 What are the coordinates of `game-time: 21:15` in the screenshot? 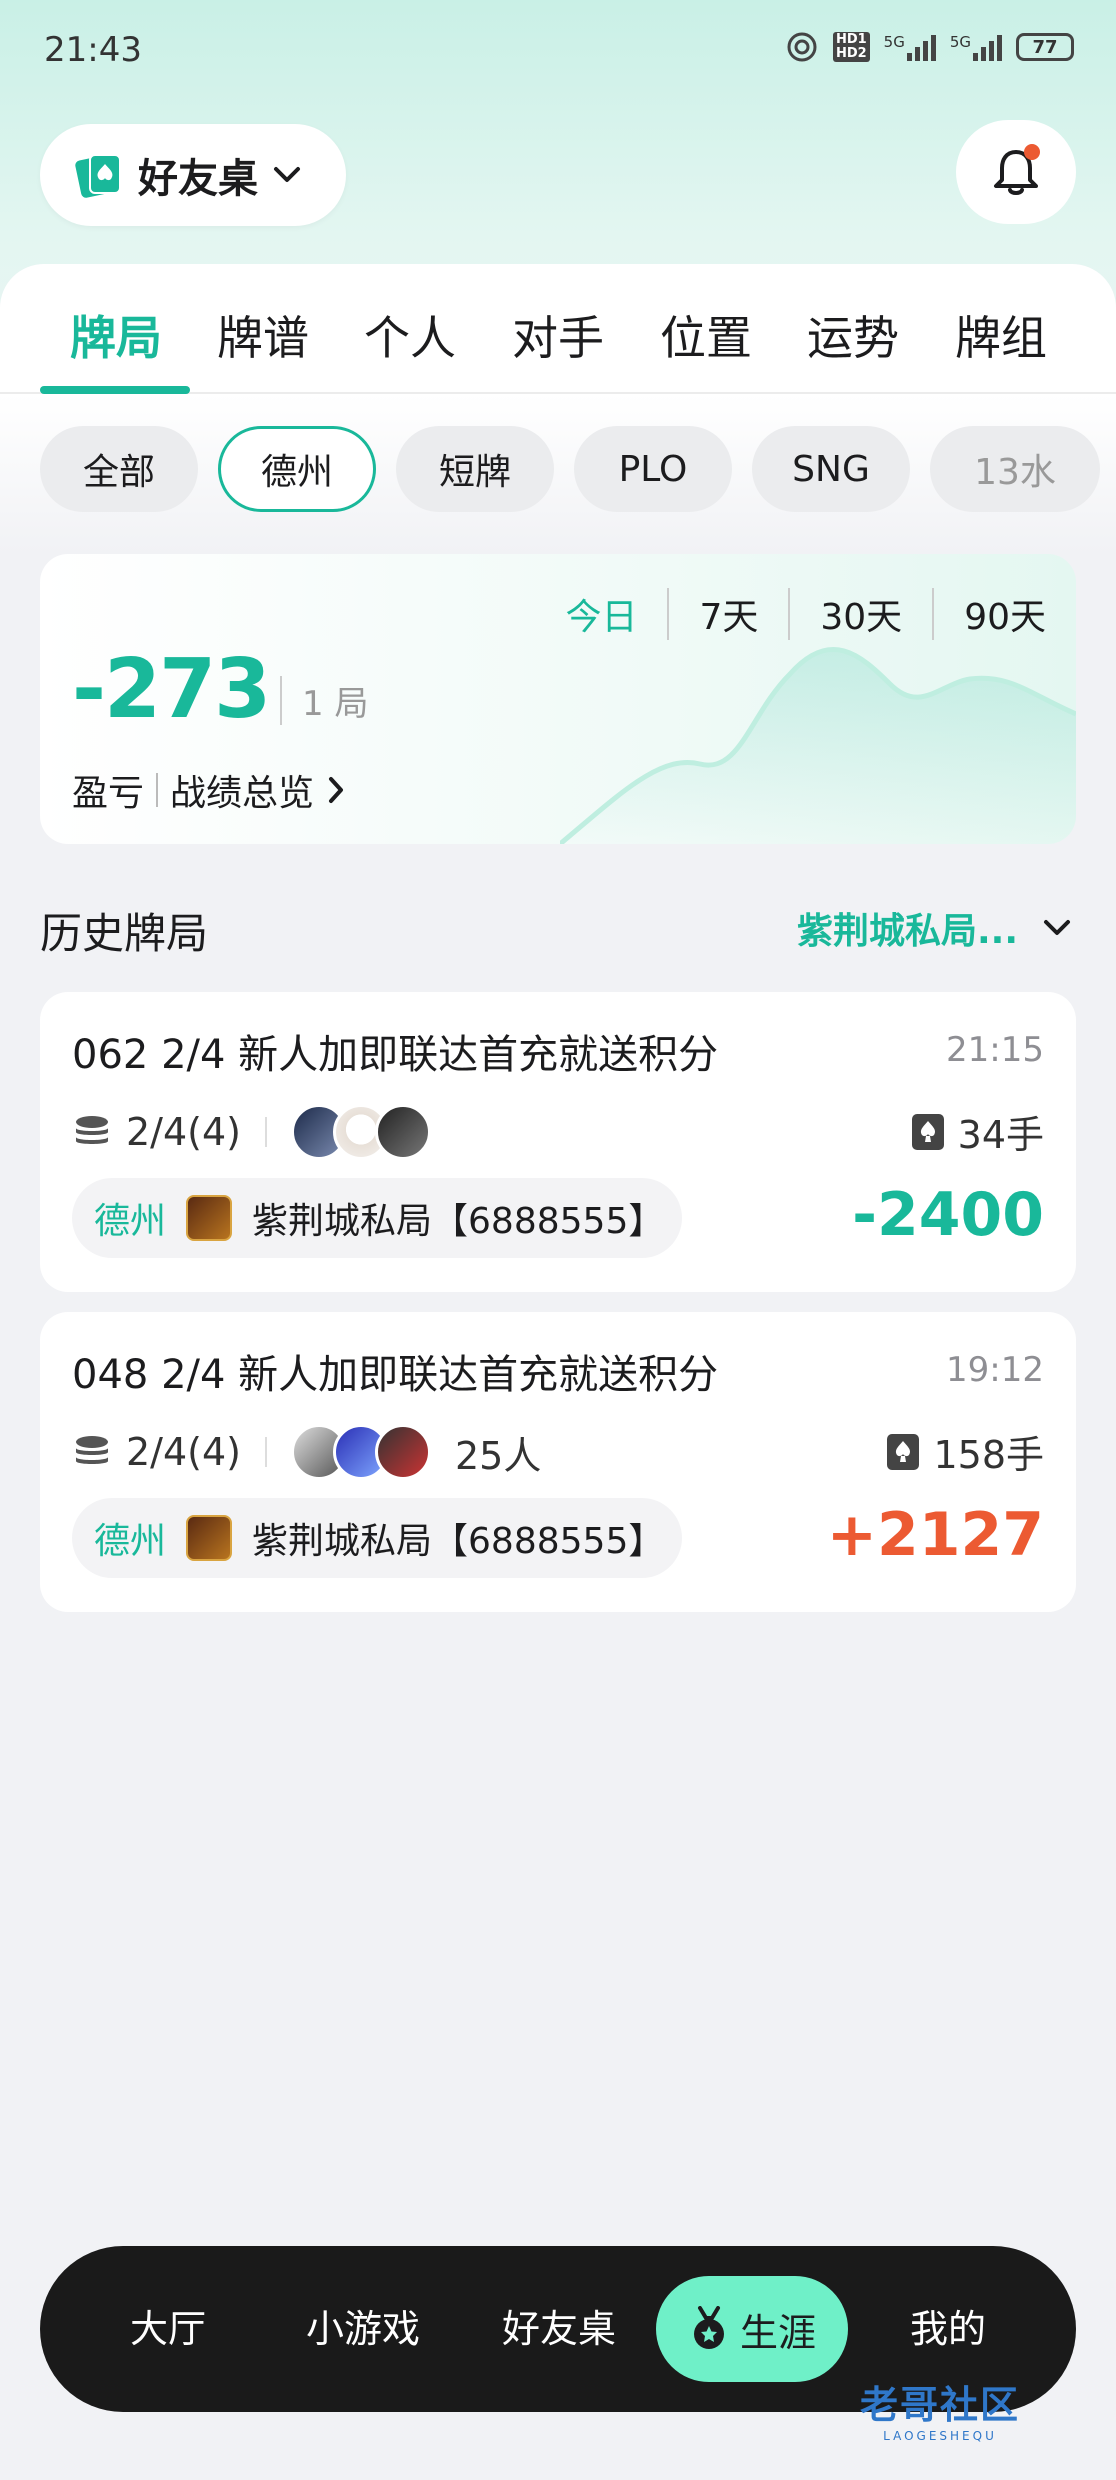 It's located at (995, 1050).